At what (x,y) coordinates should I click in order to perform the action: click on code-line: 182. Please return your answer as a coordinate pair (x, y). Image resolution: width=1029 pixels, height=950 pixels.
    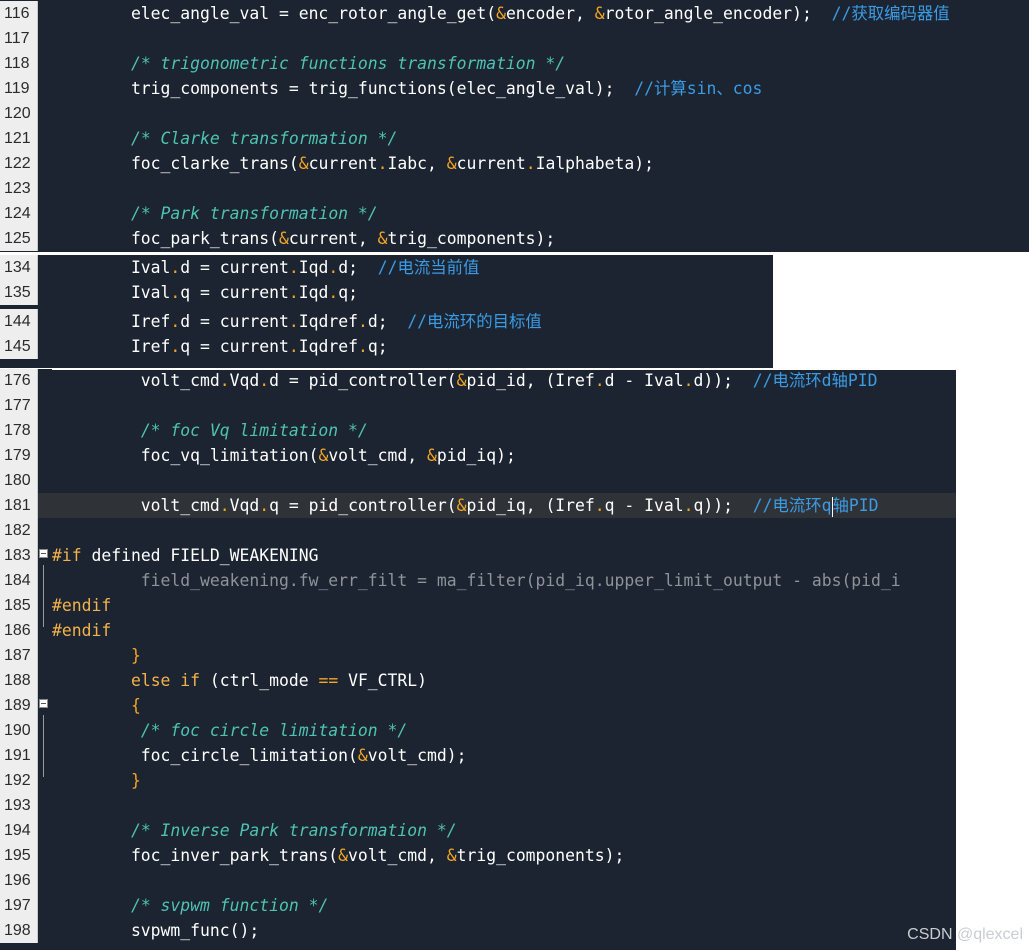
    Looking at the image, I should click on (478, 530).